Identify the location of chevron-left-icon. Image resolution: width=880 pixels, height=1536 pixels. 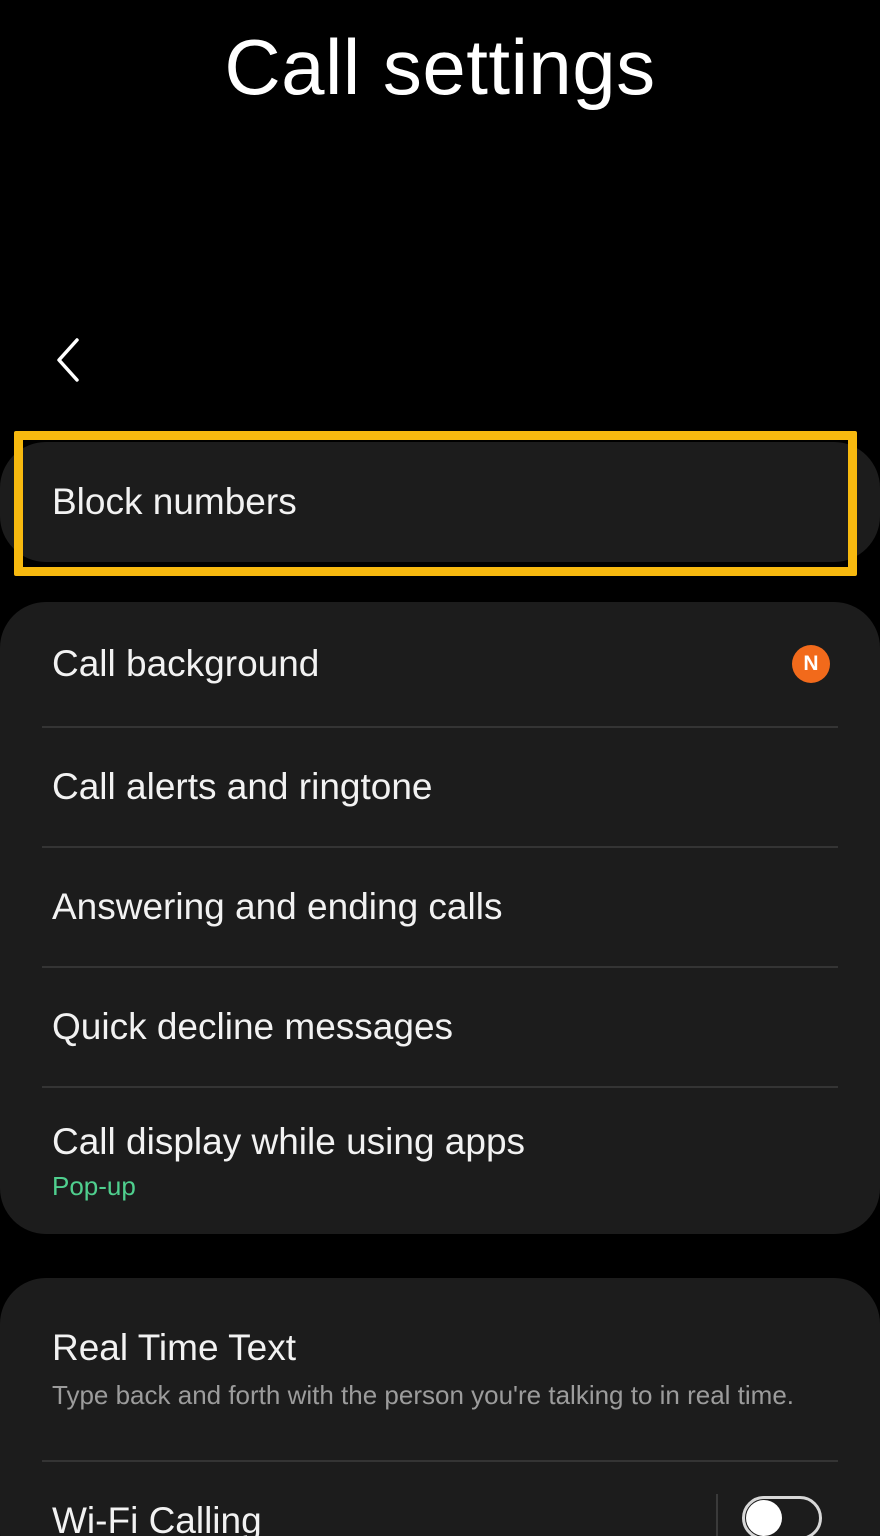
(68, 362).